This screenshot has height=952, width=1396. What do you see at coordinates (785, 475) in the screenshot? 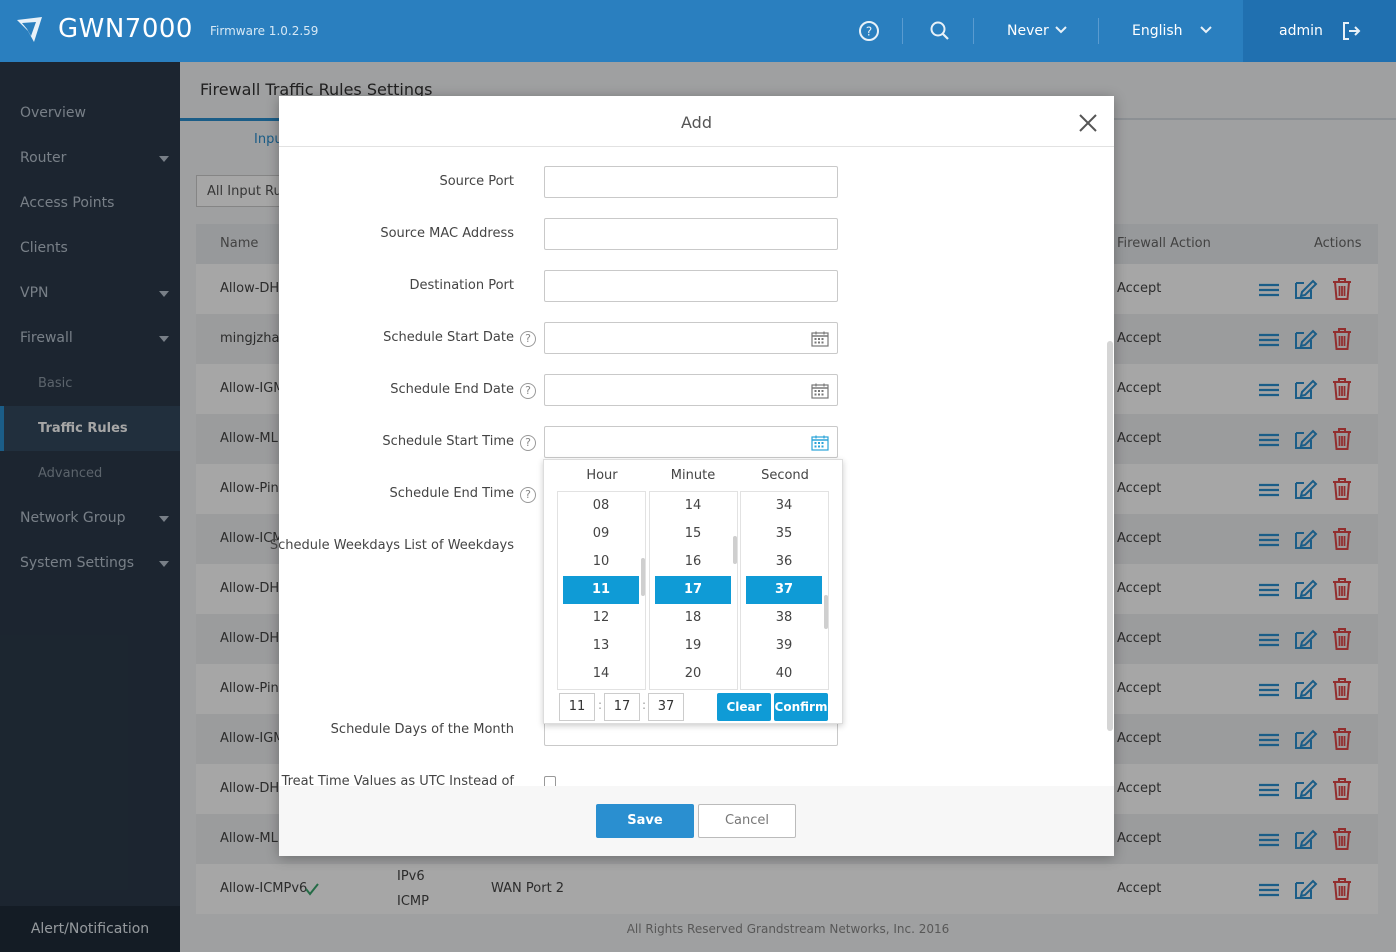
I see `second-column-header: Second` at bounding box center [785, 475].